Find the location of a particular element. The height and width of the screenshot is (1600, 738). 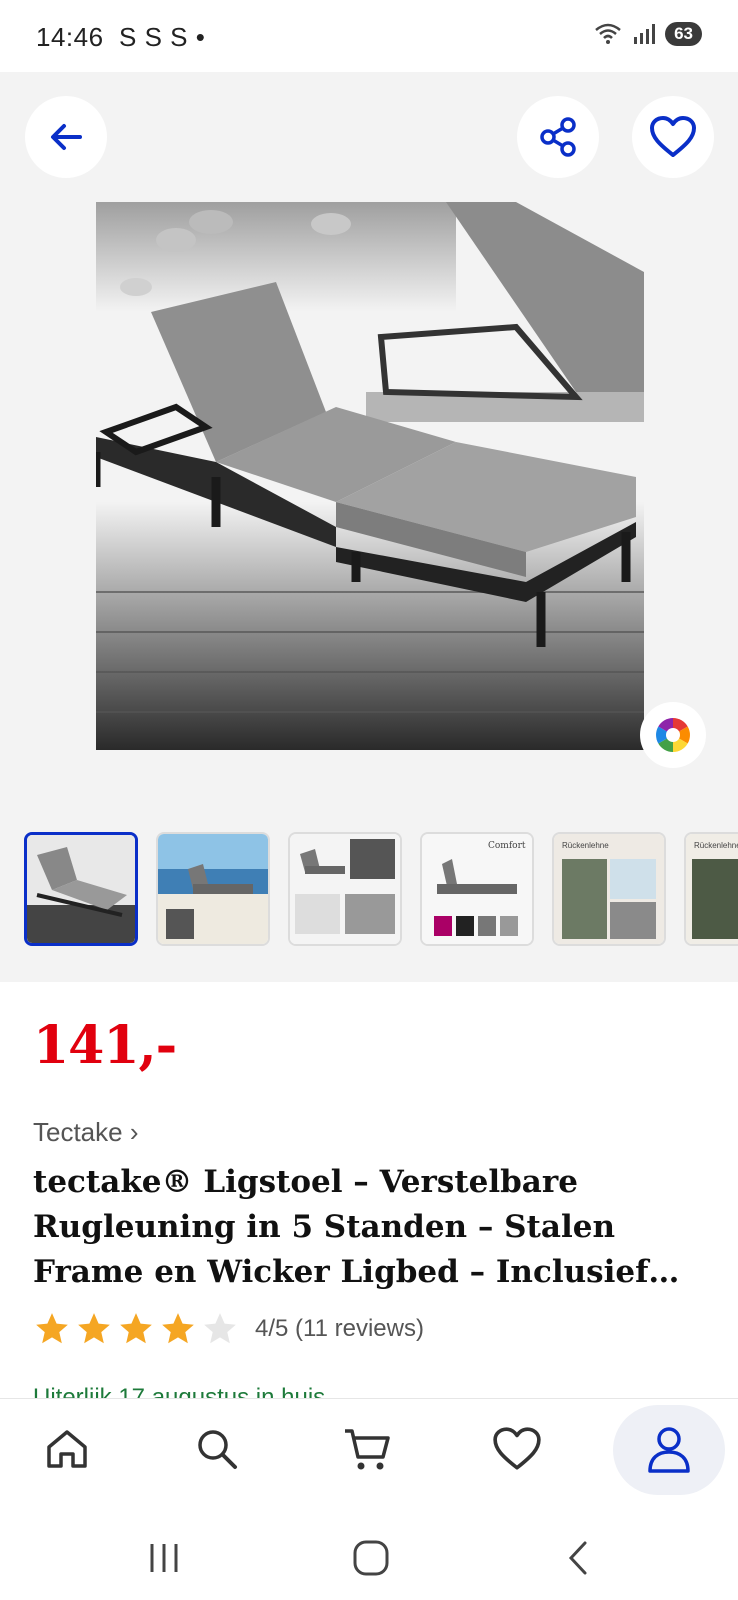

home-circle-icon is located at coordinates (371, 1558).